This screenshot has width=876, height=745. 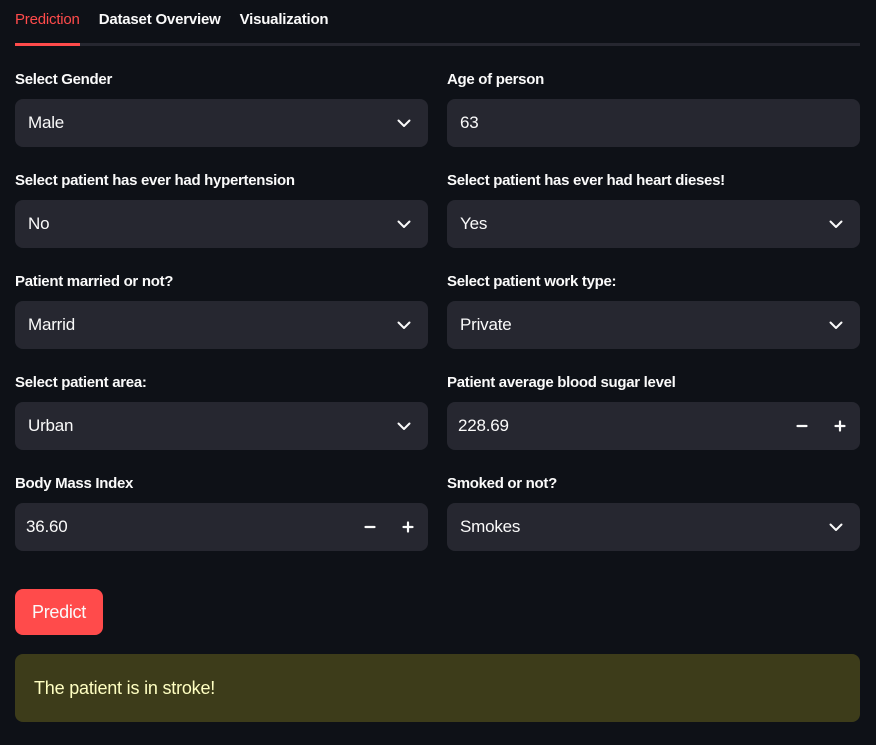 What do you see at coordinates (437, 688) in the screenshot?
I see `result-alert: The patient is in stroke!` at bounding box center [437, 688].